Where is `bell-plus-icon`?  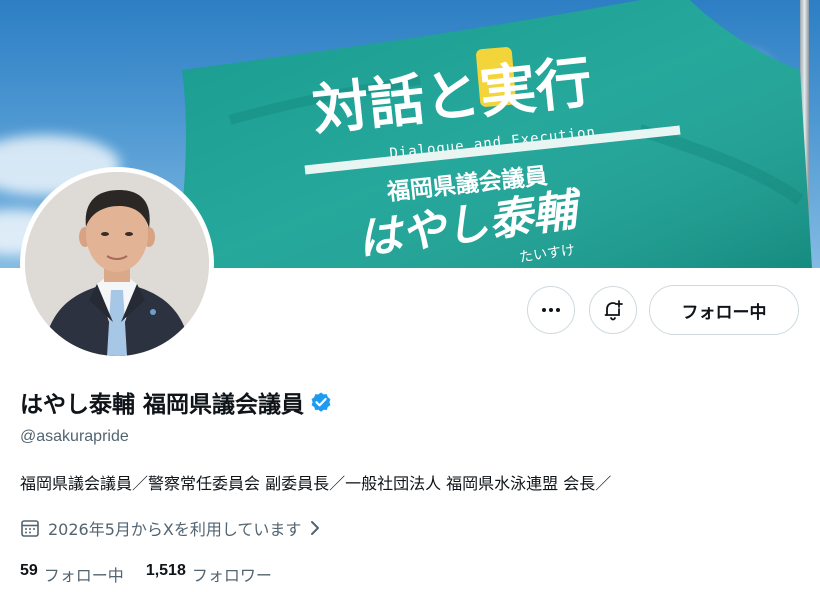
bell-plus-icon is located at coordinates (613, 310).